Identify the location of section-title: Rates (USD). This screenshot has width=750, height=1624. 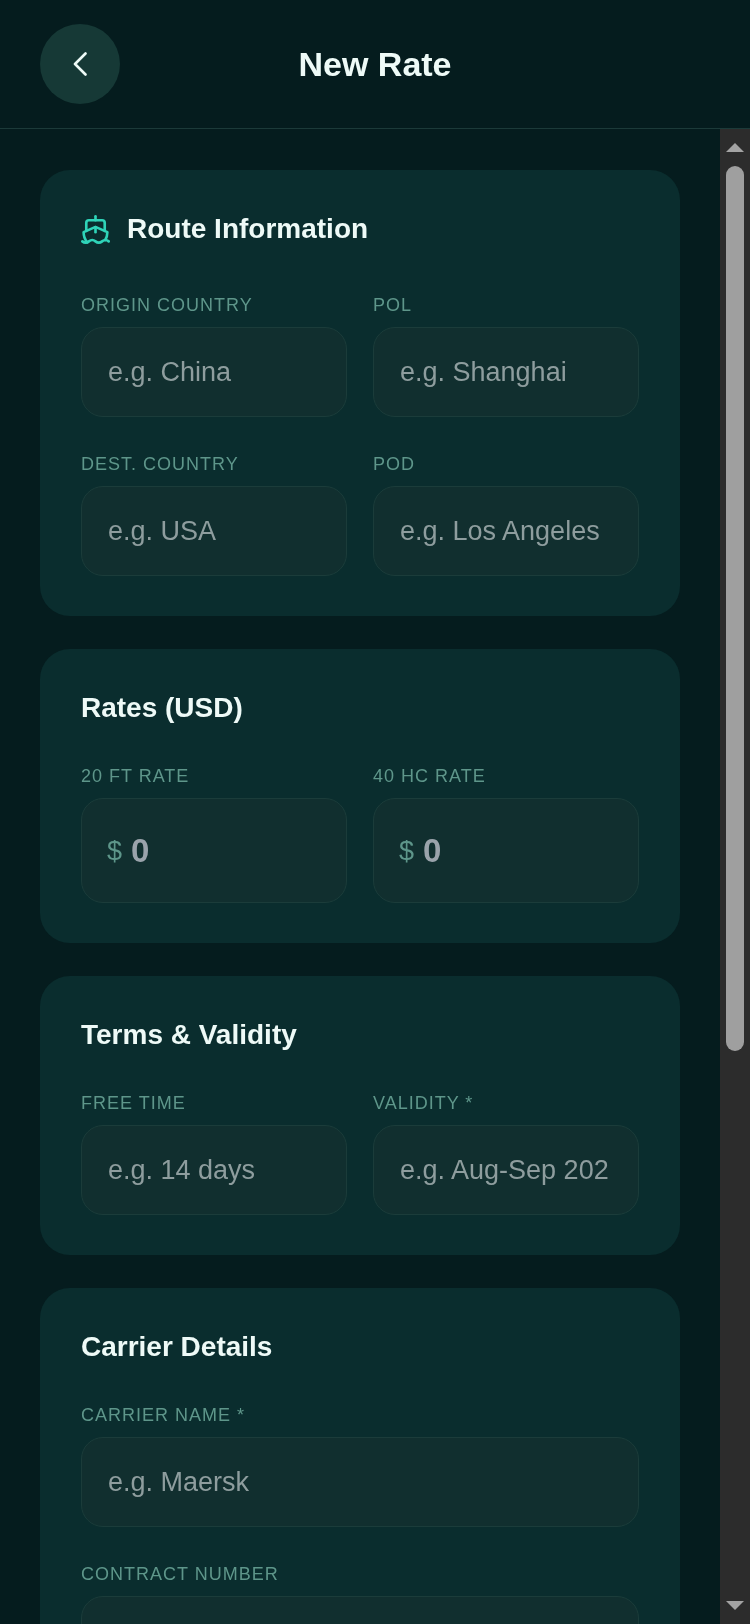
(162, 708).